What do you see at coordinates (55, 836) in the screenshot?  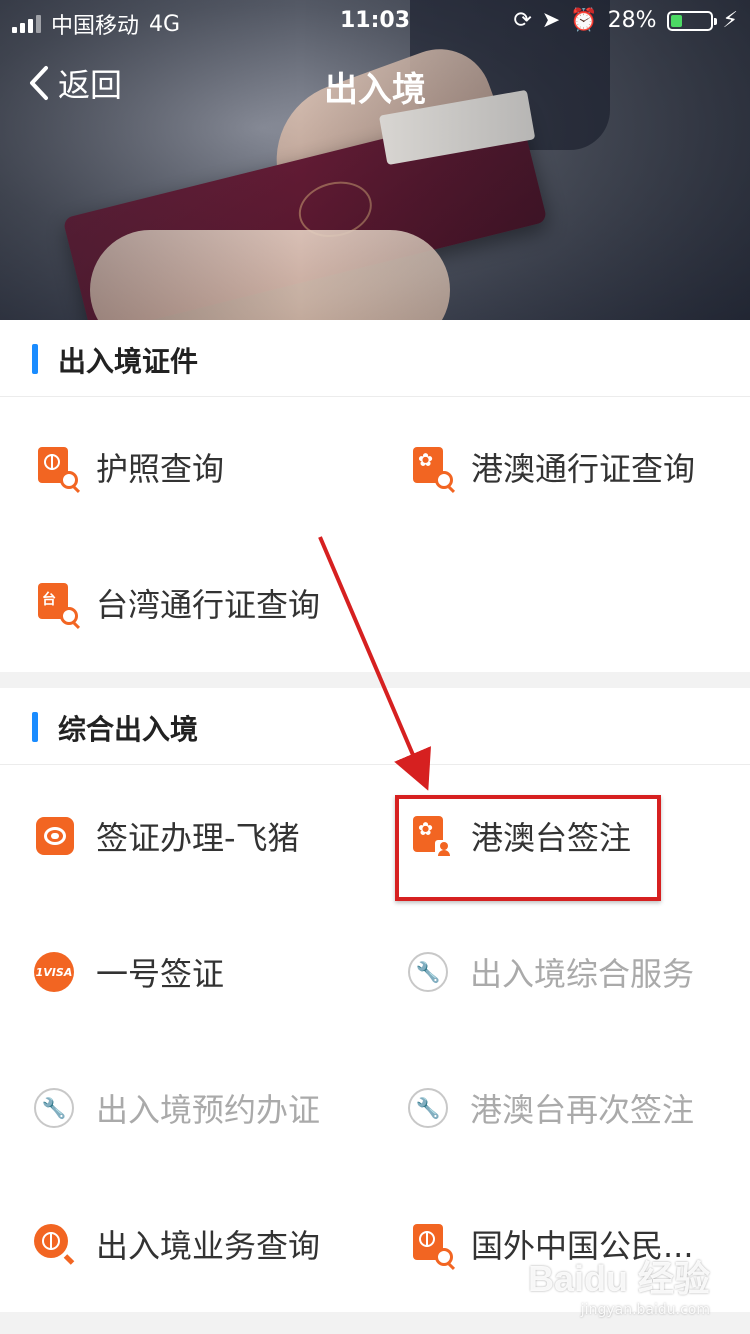 I see `fliggy-pig-icon` at bounding box center [55, 836].